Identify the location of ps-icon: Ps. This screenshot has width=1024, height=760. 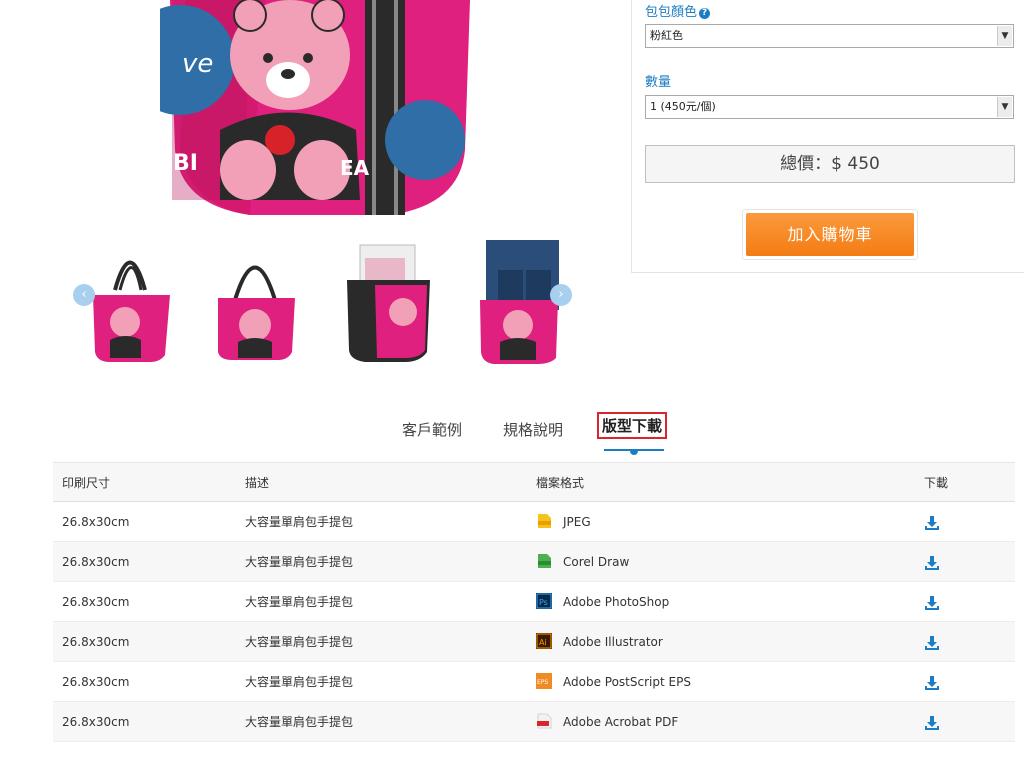
(544, 601).